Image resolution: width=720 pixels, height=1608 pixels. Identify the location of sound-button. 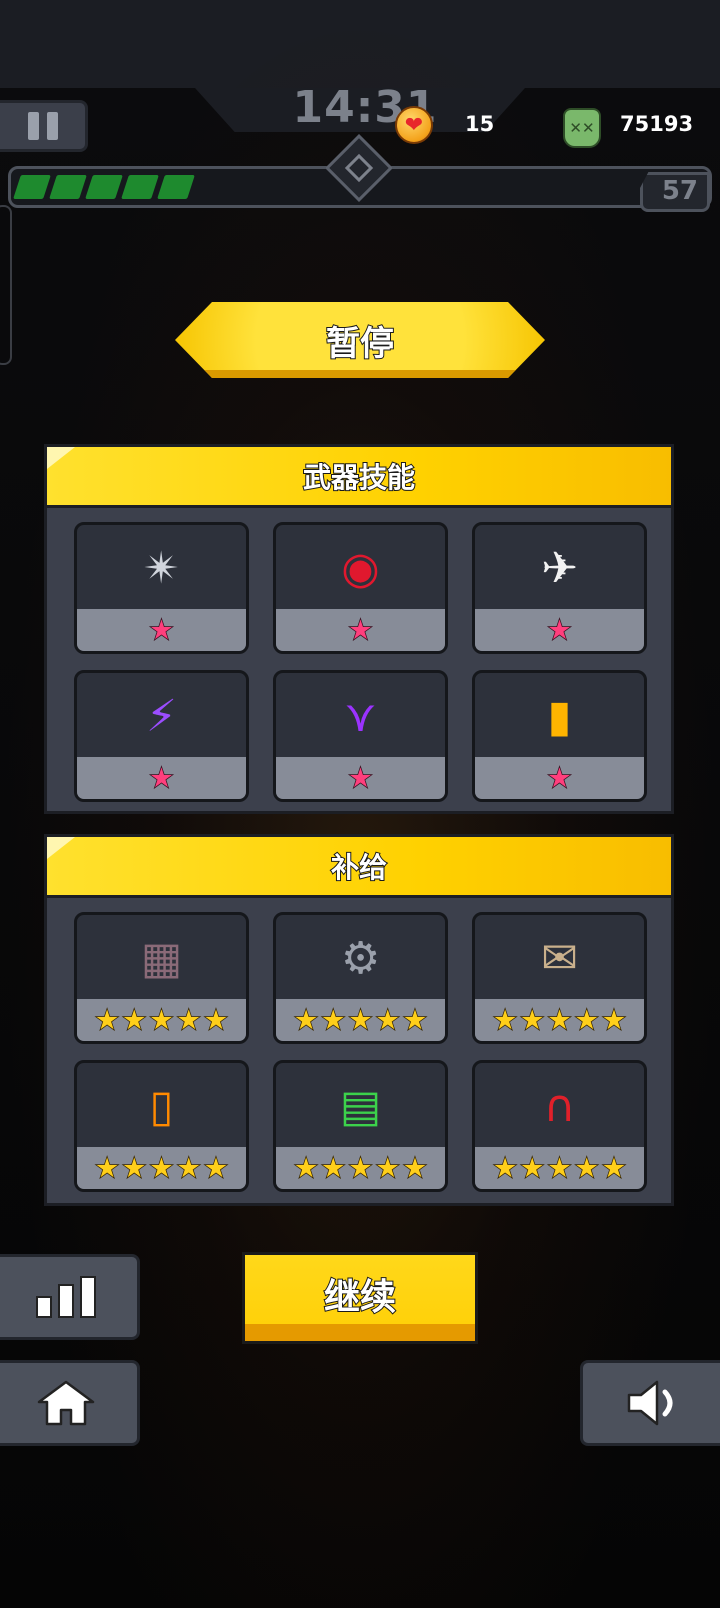
(650, 1403).